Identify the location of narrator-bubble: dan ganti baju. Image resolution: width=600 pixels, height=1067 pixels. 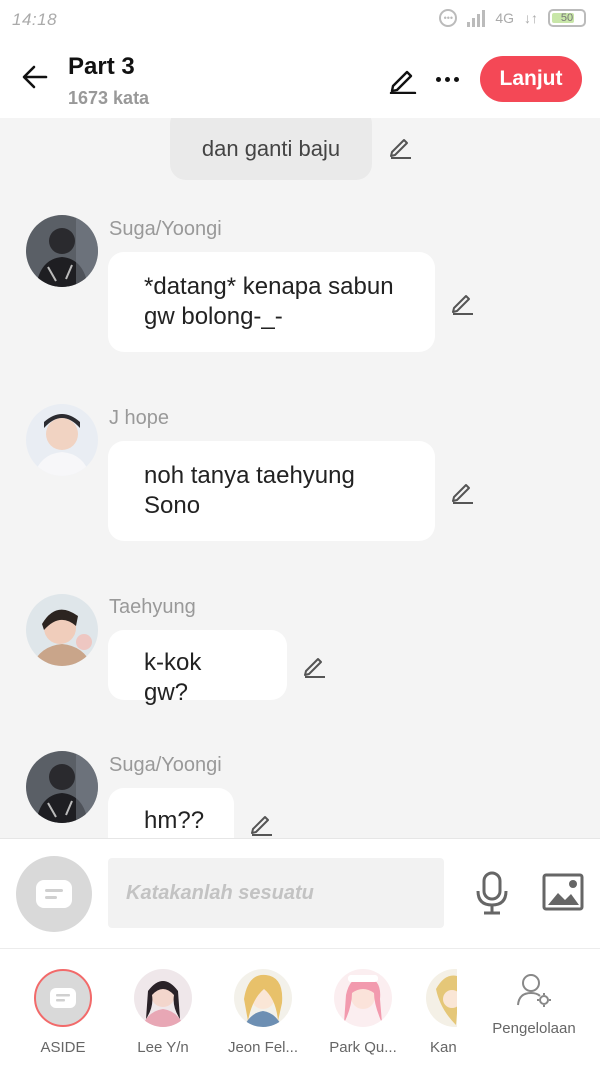
(271, 149).